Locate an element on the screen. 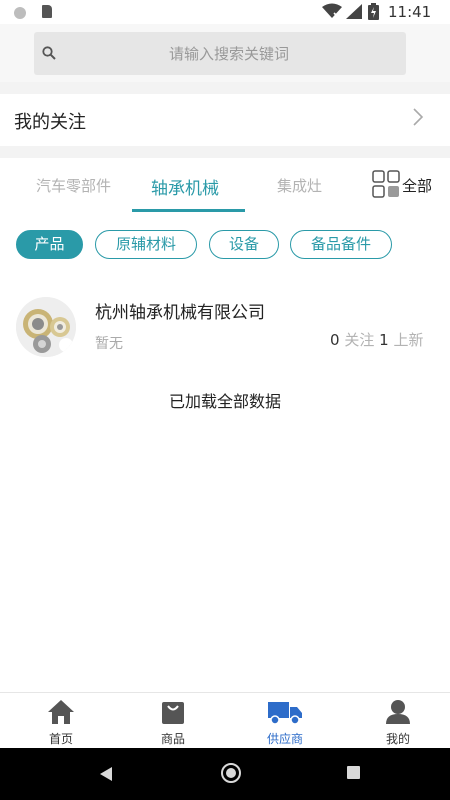 The width and height of the screenshot is (450, 800). category-tabs: 汽车零部件 轴承机械 集成灶 全部 is located at coordinates (225, 188).